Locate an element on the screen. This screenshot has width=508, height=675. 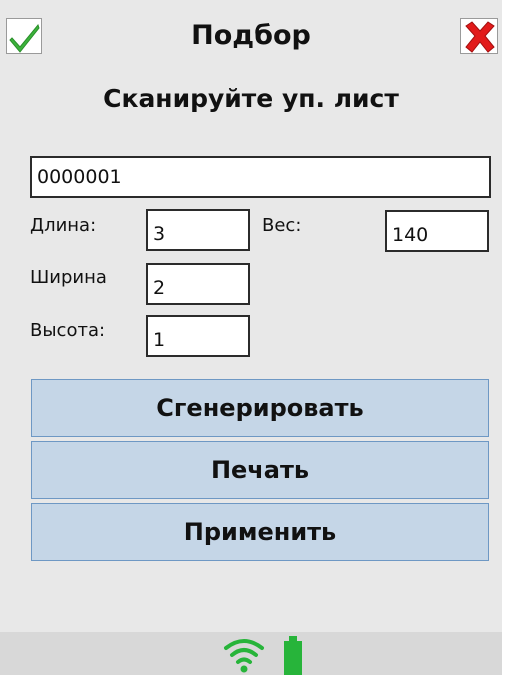
apply-button: Применить is located at coordinates (260, 532).